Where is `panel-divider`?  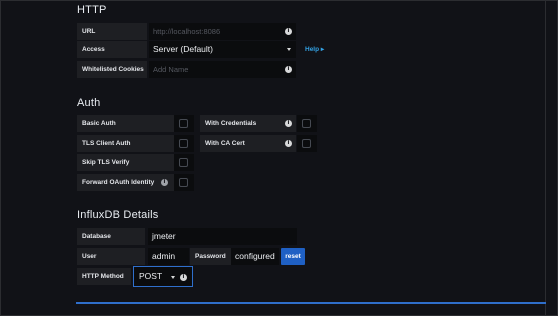
panel-divider is located at coordinates (545, 158).